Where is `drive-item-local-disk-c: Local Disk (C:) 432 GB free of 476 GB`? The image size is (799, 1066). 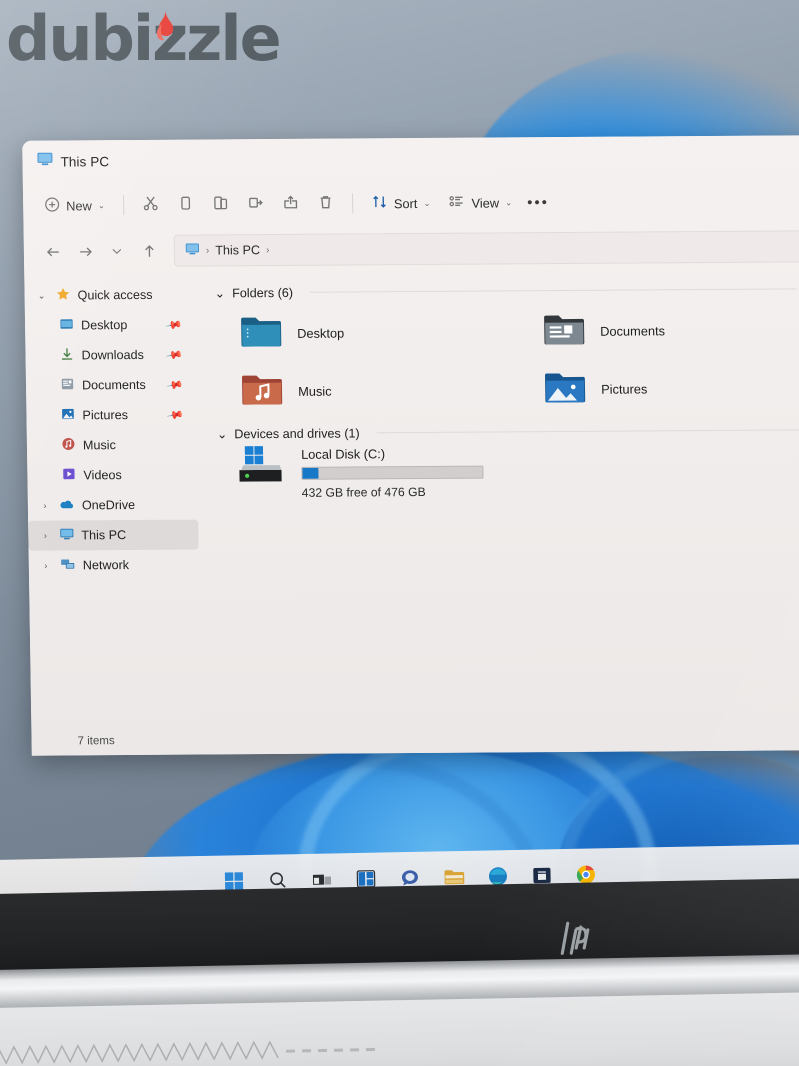
drive-item-local-disk-c: Local Disk (C:) 432 GB free of 476 GB is located at coordinates (505, 470).